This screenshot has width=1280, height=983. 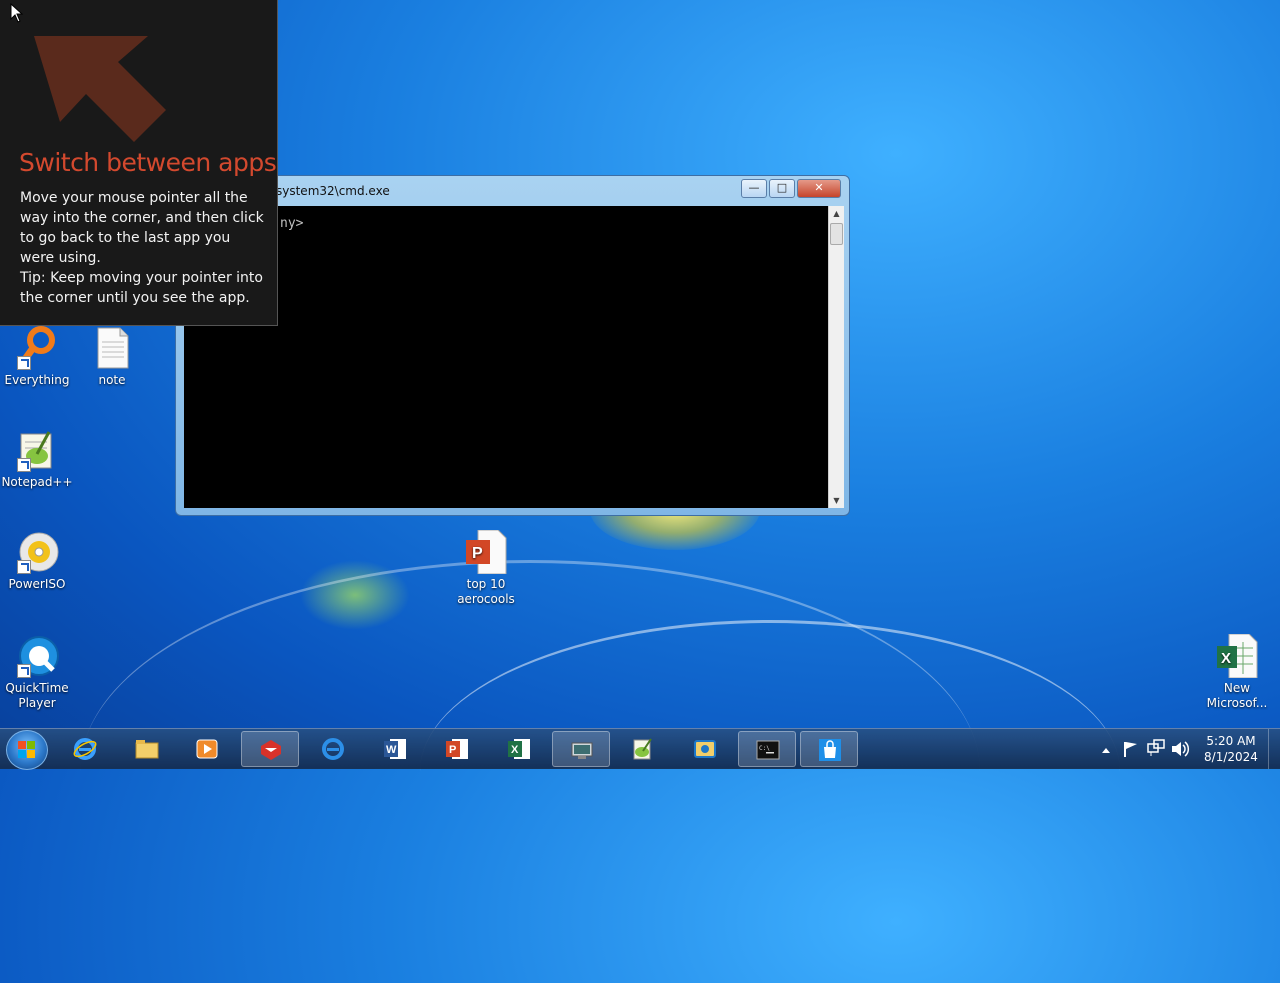 I want to click on taskbar-notepad-plus-plus, so click(x=643, y=749).